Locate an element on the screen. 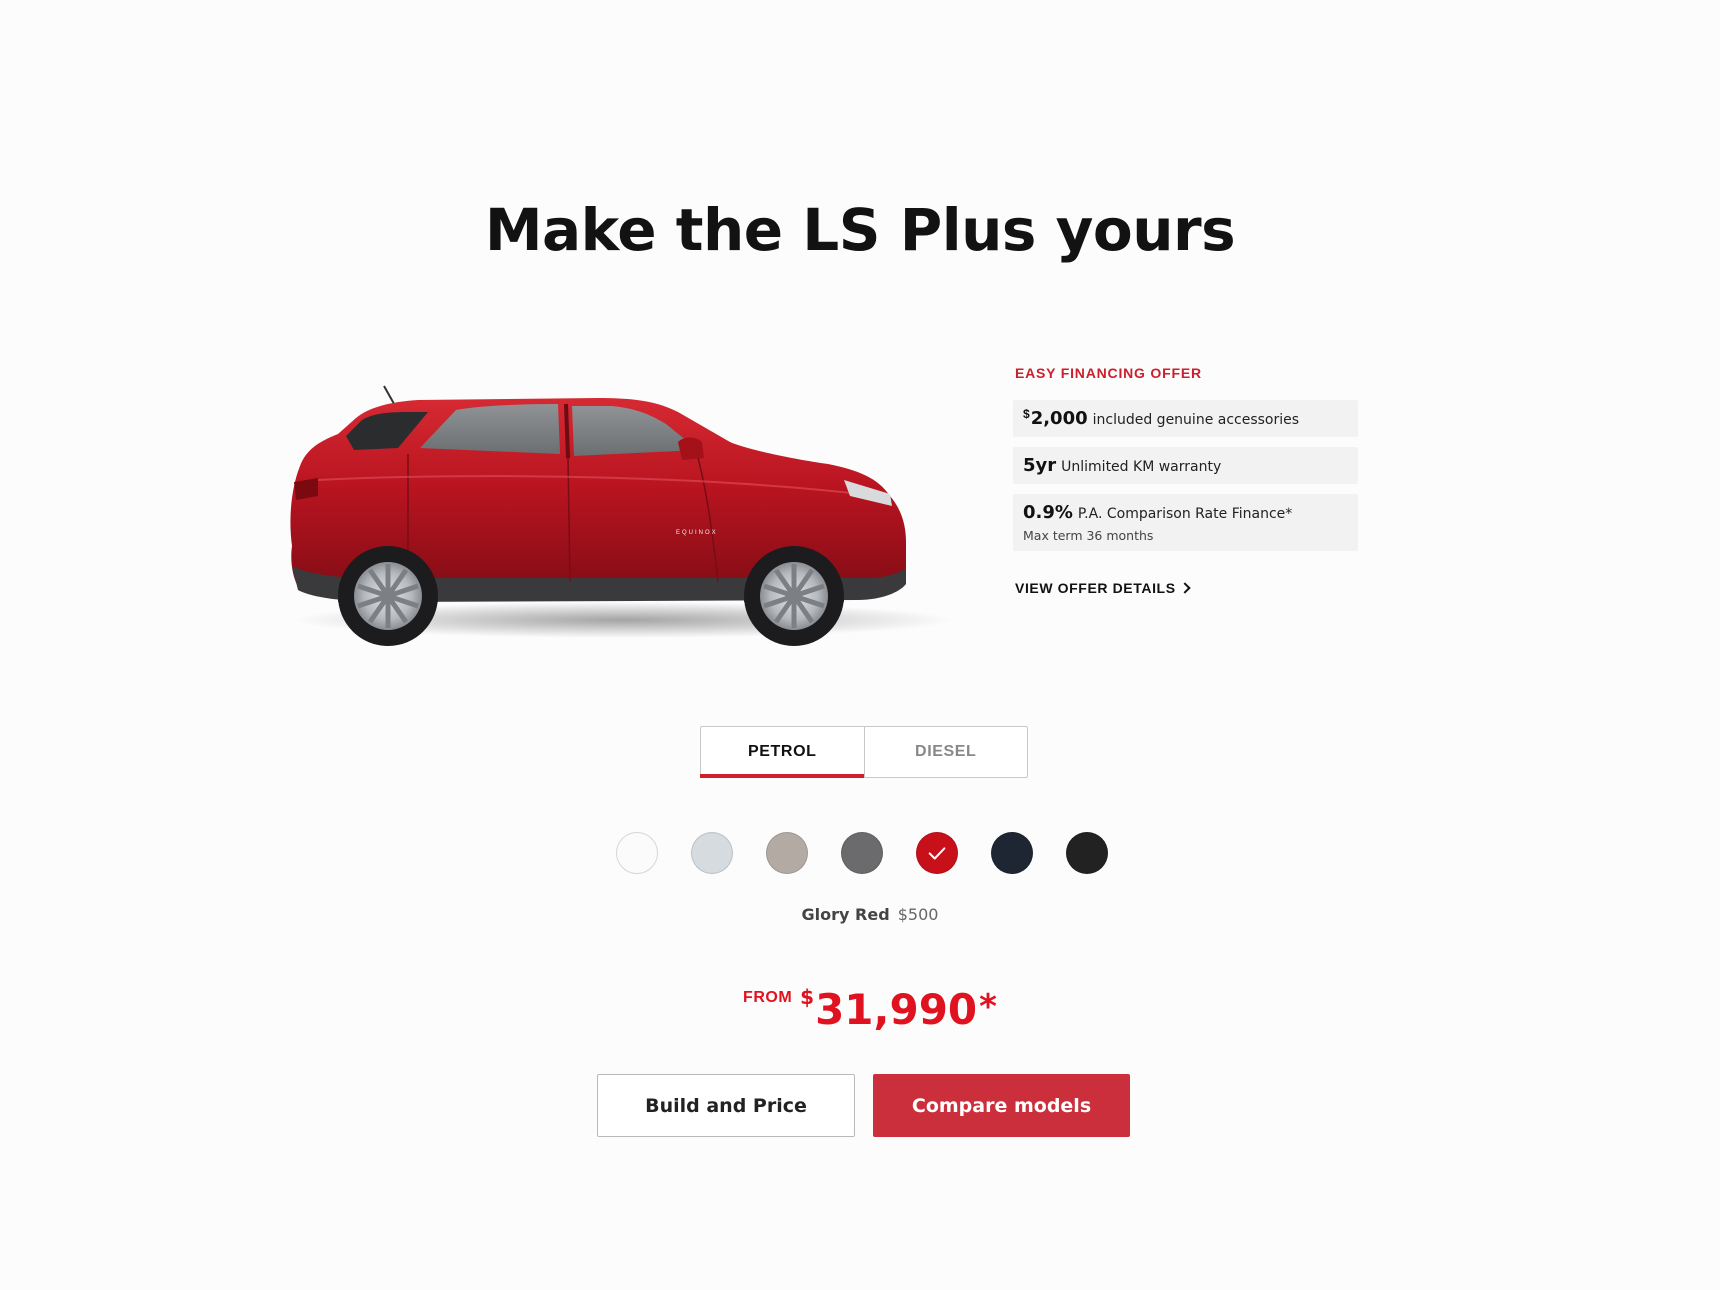 The image size is (1720, 1290). selected-color-price: $500 is located at coordinates (918, 914).